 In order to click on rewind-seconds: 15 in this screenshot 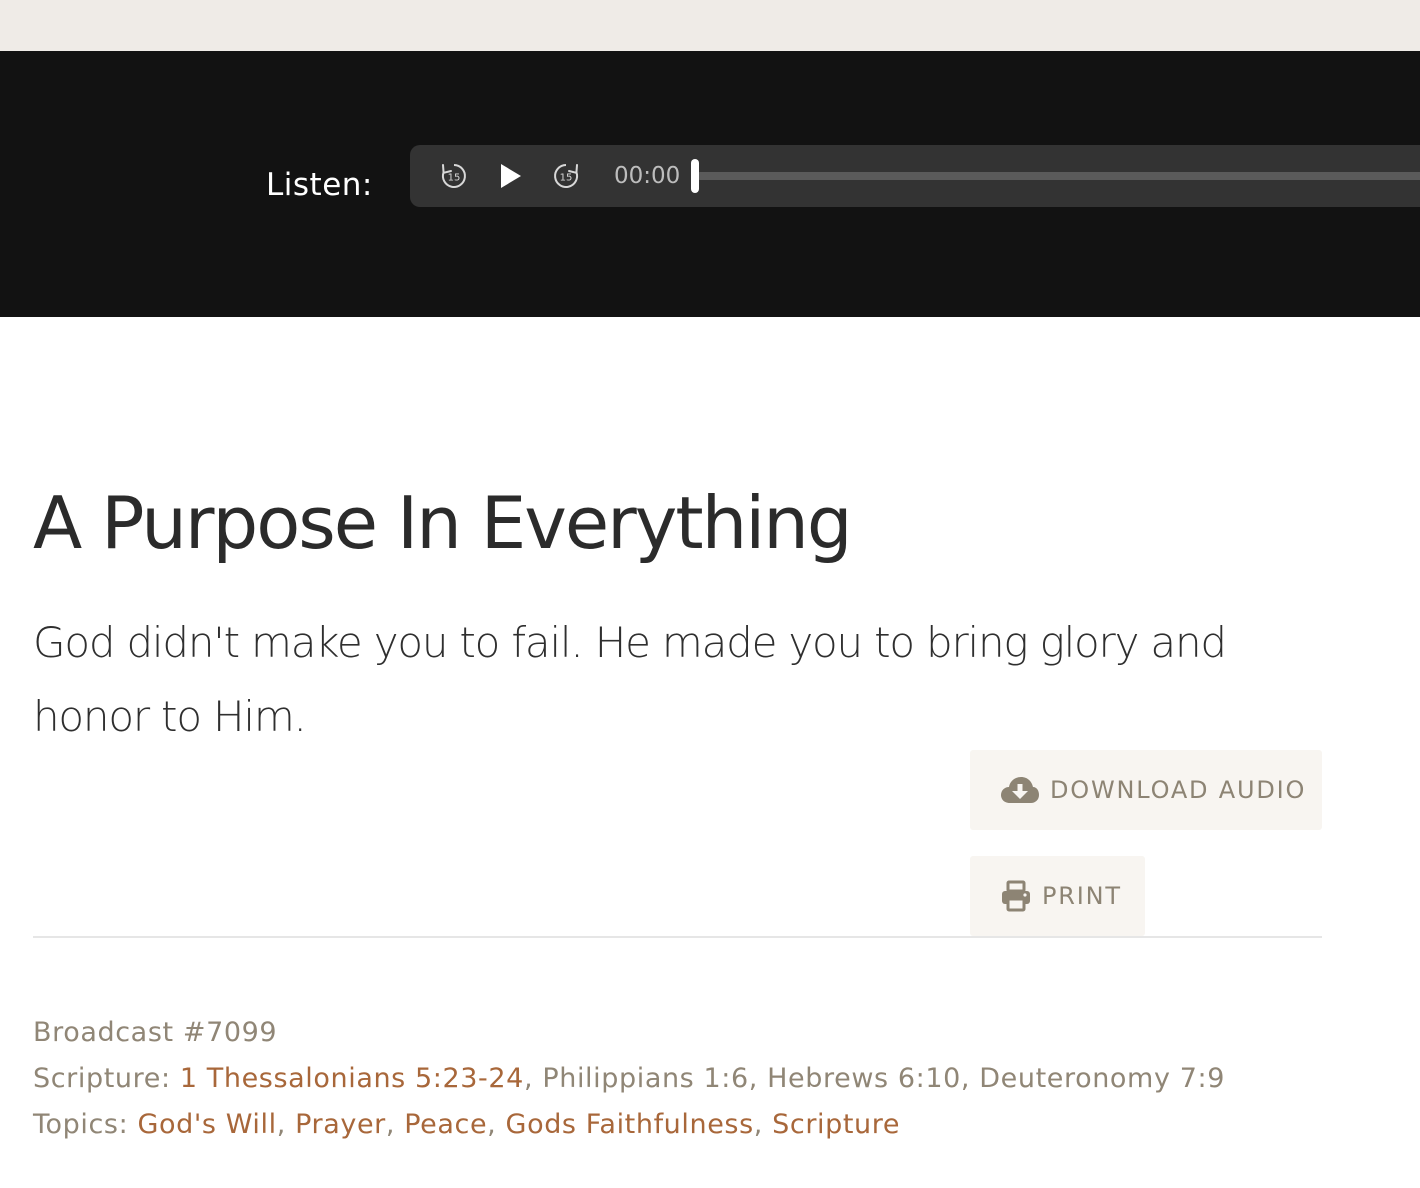, I will do `click(454, 178)`.